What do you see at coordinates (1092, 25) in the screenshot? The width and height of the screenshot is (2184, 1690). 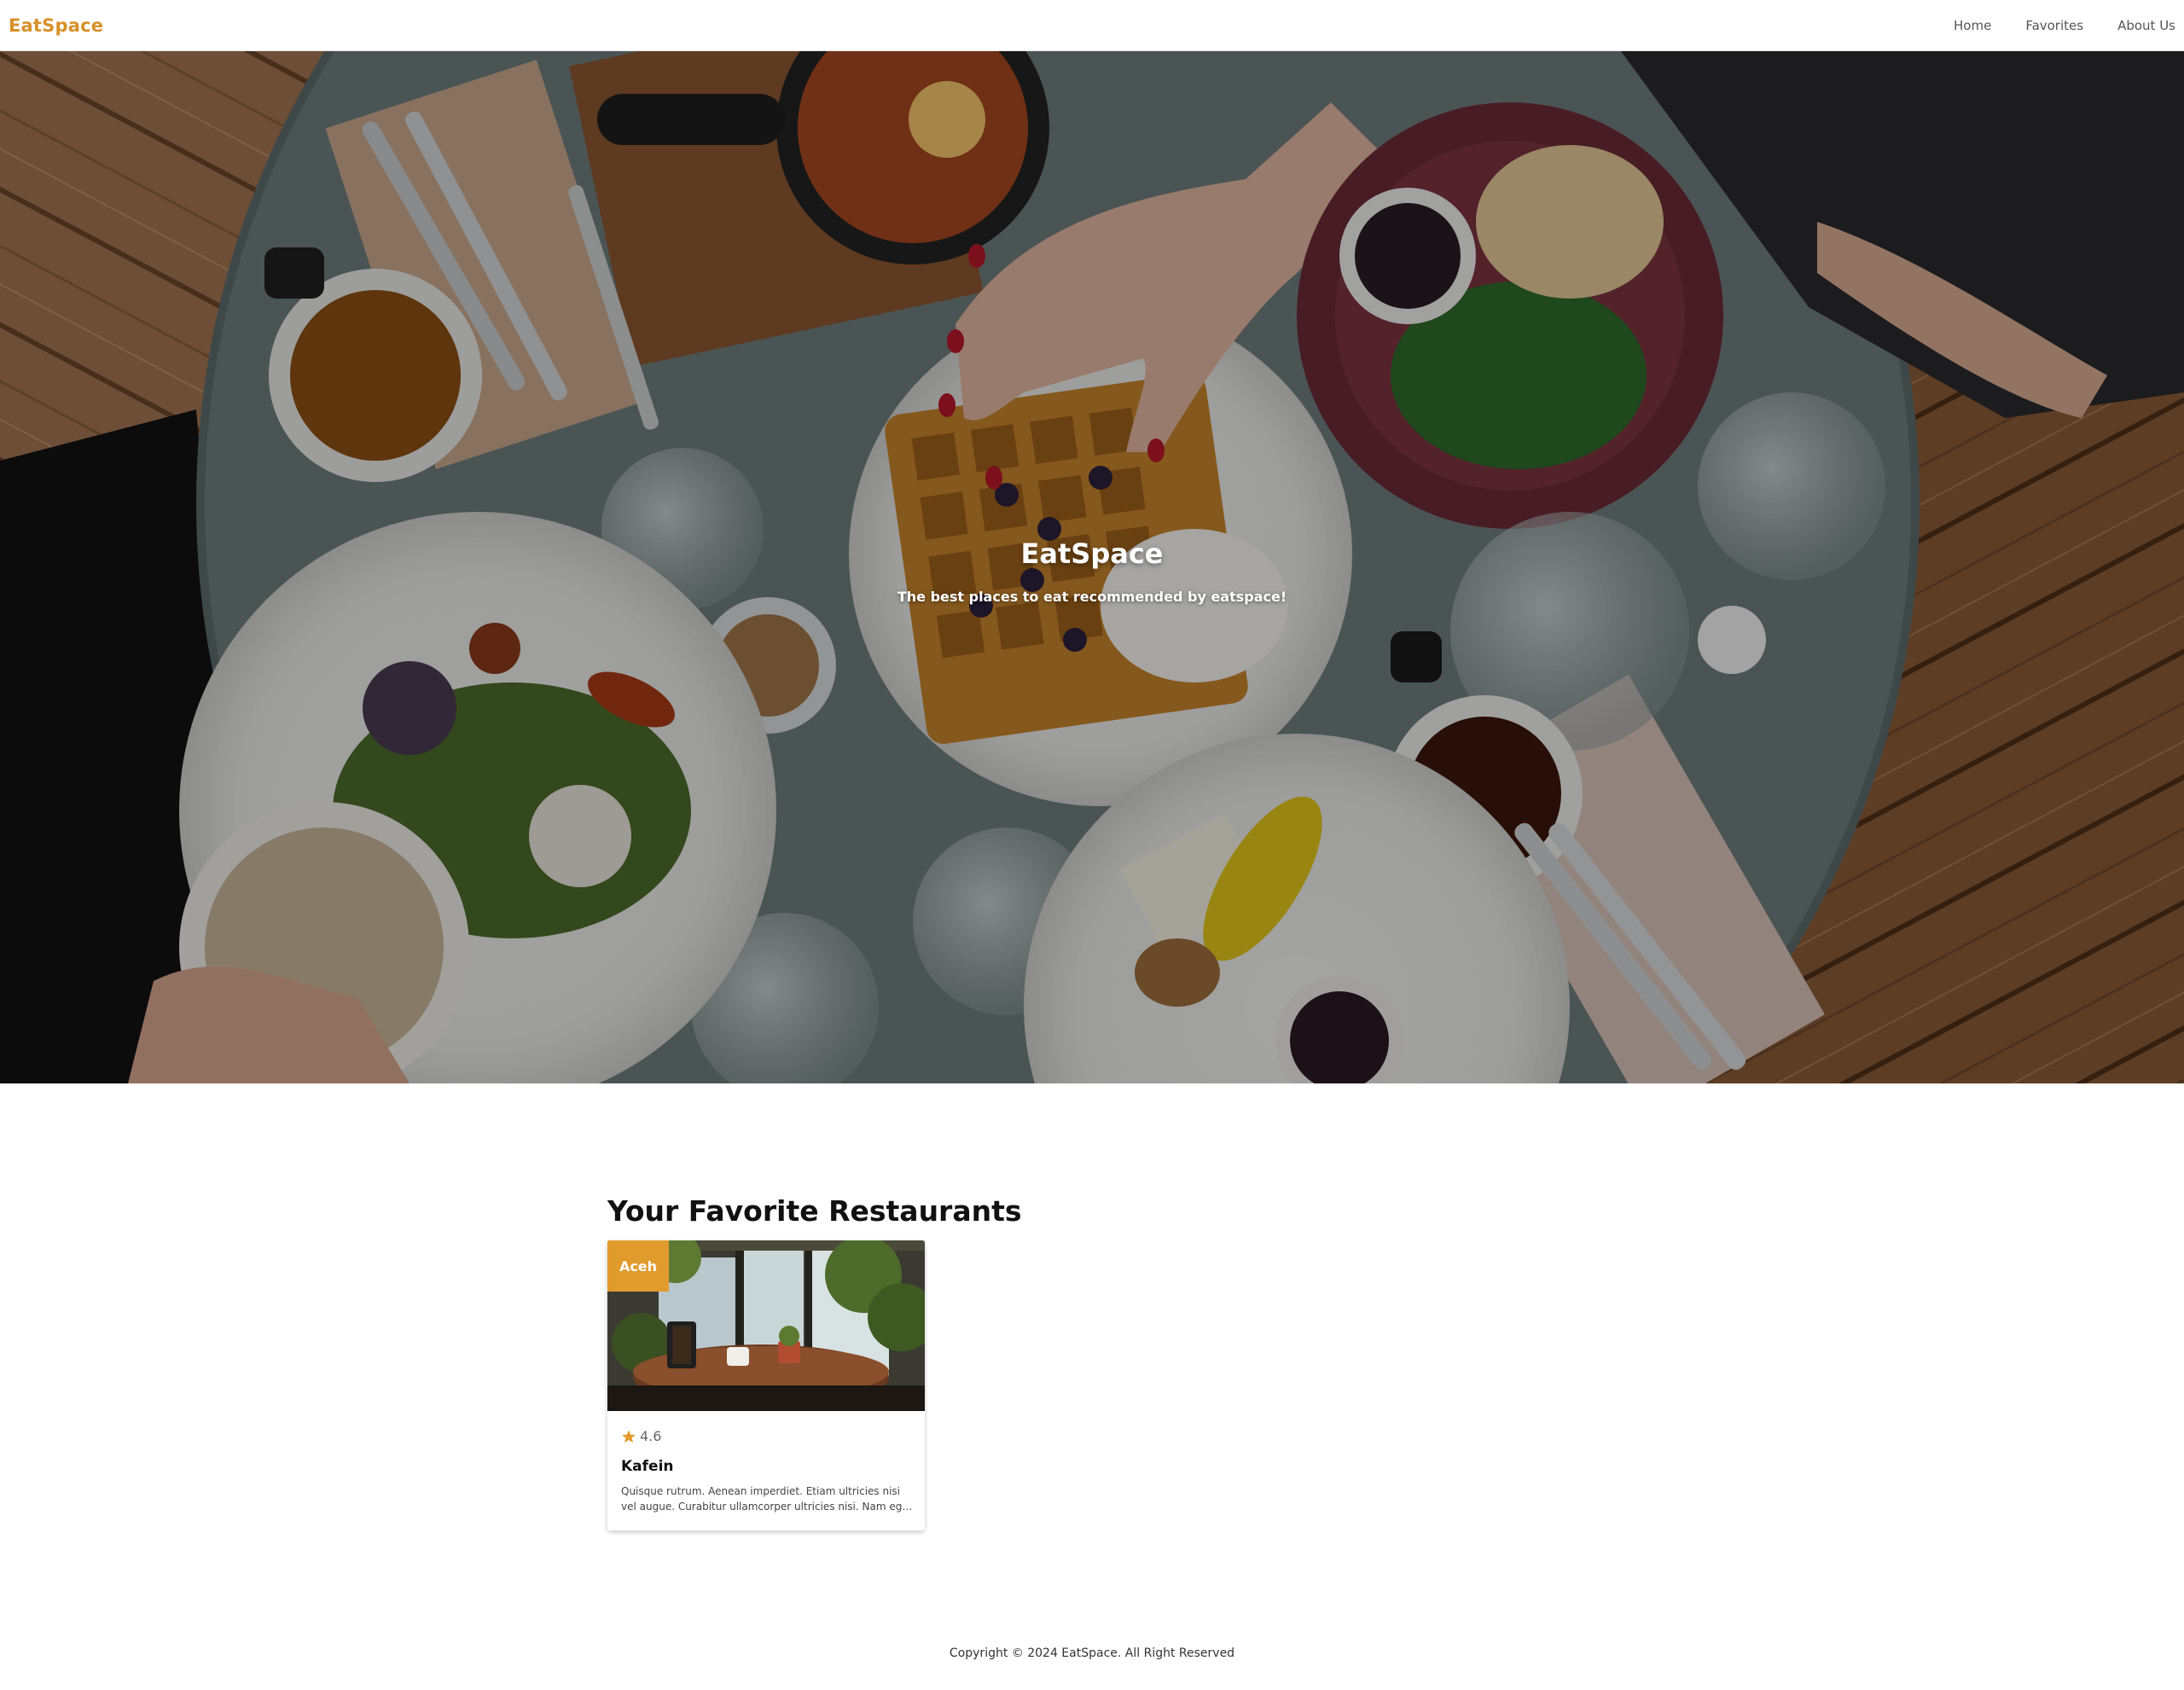 I see `top-navbar: EatSpace Home Favorites About Us` at bounding box center [1092, 25].